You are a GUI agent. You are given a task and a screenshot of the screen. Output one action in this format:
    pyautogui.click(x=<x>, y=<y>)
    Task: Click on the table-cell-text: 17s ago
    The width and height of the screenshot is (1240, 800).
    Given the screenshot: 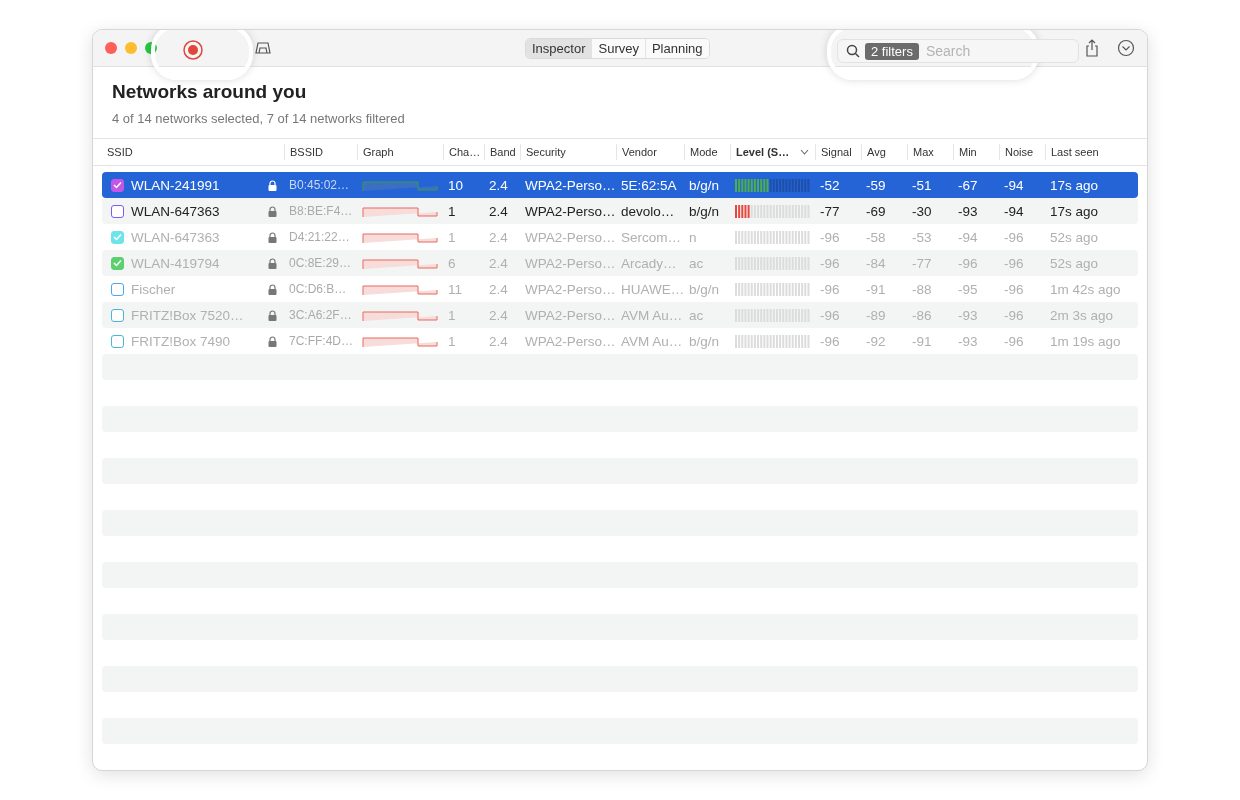 What is the action you would take?
    pyautogui.click(x=1074, y=211)
    